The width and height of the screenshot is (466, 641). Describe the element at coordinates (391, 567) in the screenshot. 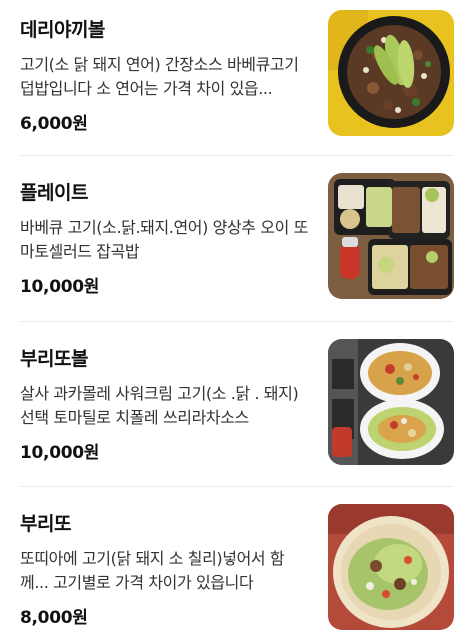

I see `burrito-photo` at that location.